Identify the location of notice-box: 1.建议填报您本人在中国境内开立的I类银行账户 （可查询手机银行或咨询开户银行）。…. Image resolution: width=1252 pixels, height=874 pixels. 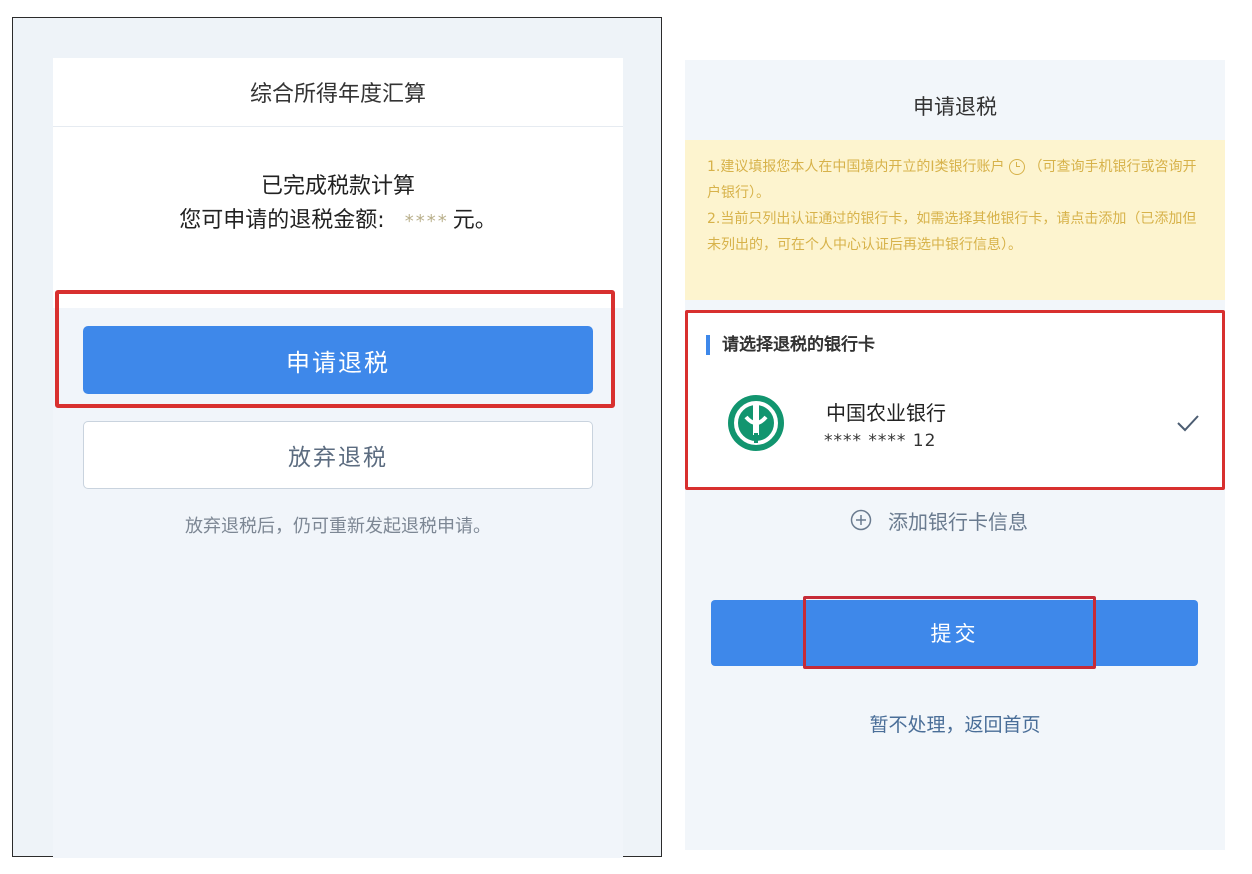
(955, 220).